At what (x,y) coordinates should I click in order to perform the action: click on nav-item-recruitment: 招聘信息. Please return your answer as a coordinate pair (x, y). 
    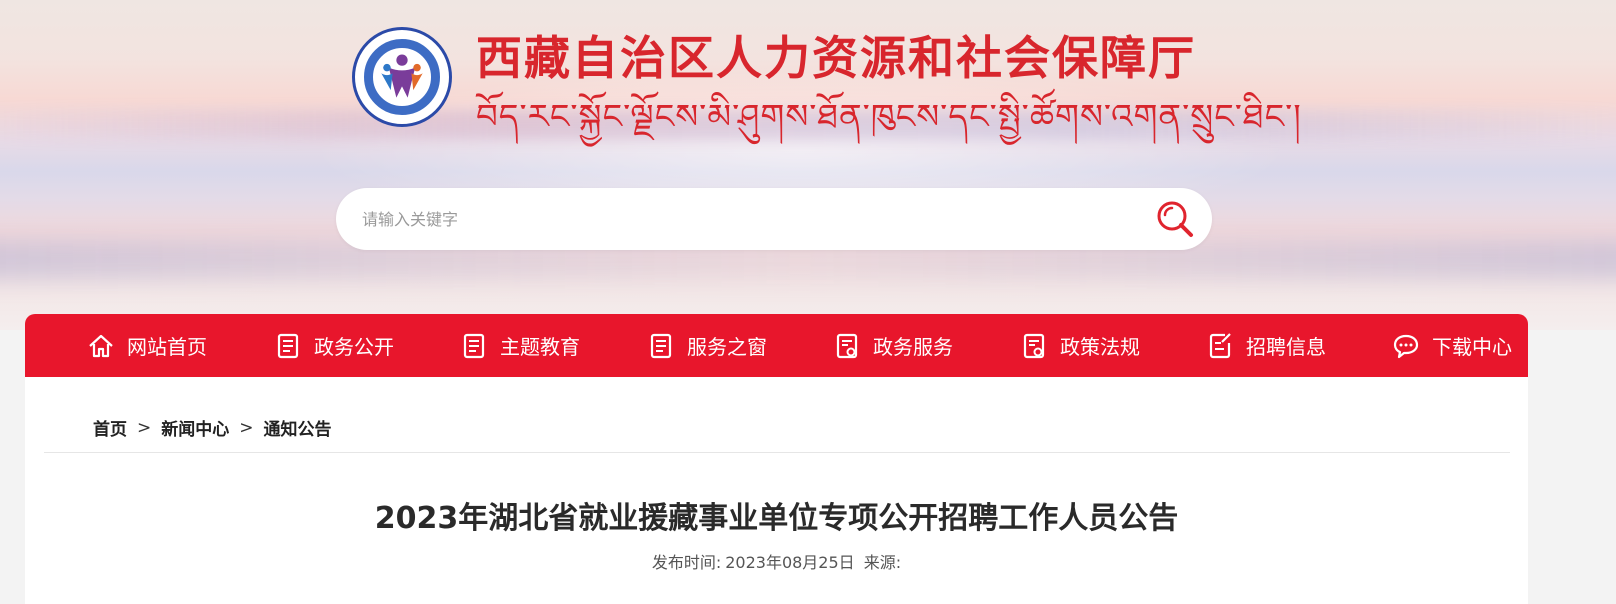
    Looking at the image, I should click on (1266, 345).